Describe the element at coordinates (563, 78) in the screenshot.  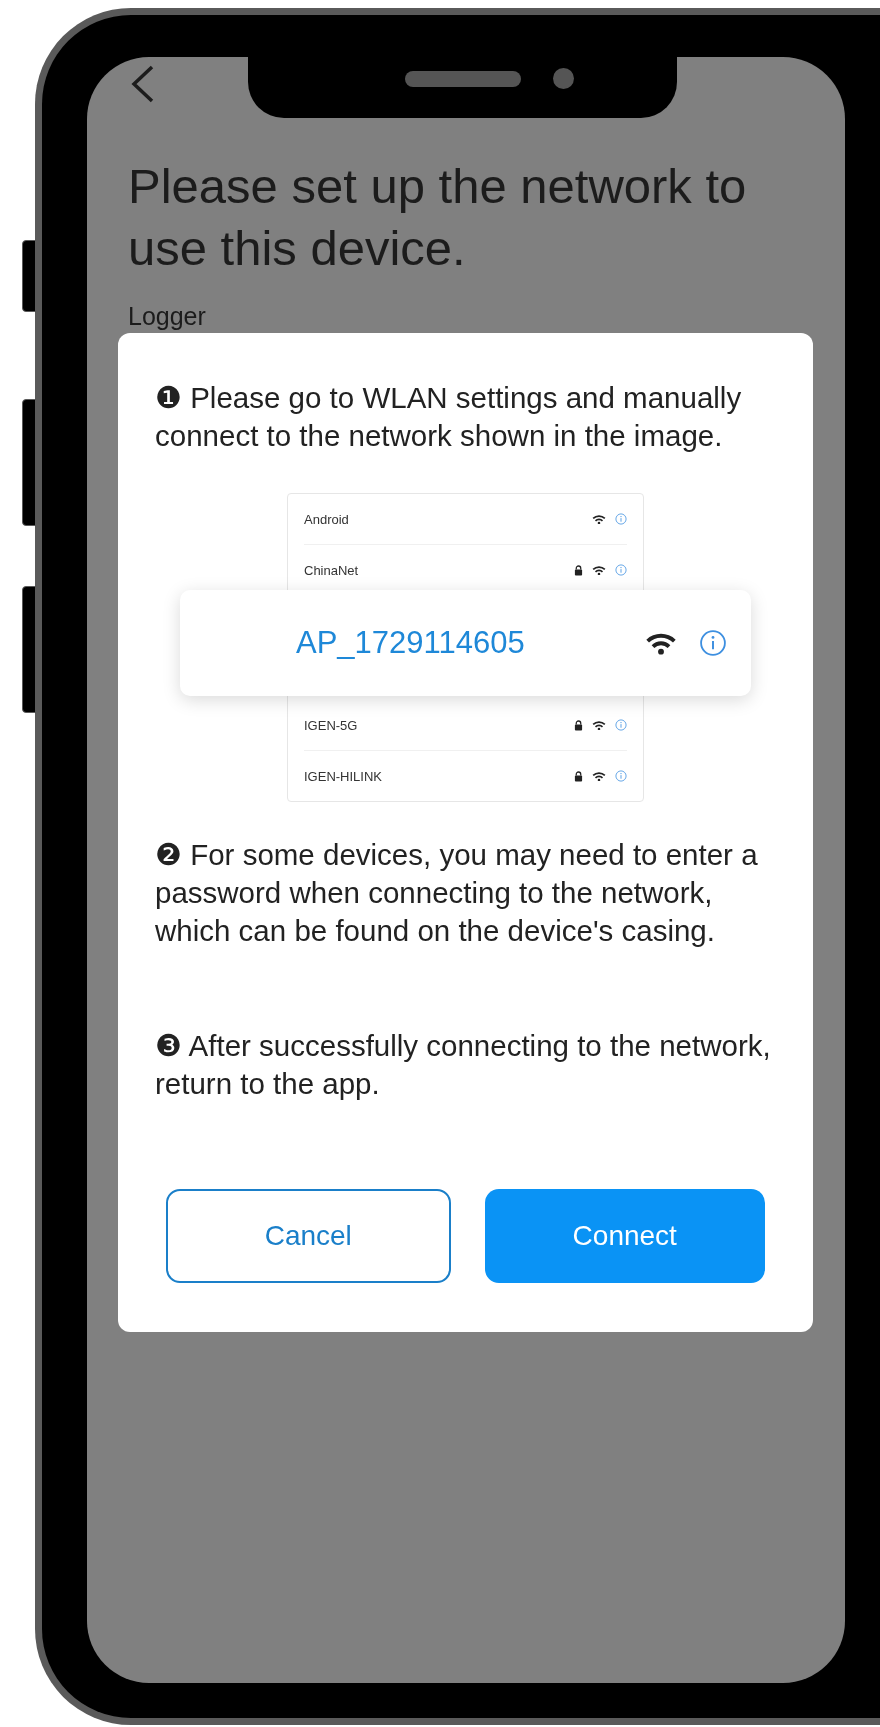
I see `camera-dot` at that location.